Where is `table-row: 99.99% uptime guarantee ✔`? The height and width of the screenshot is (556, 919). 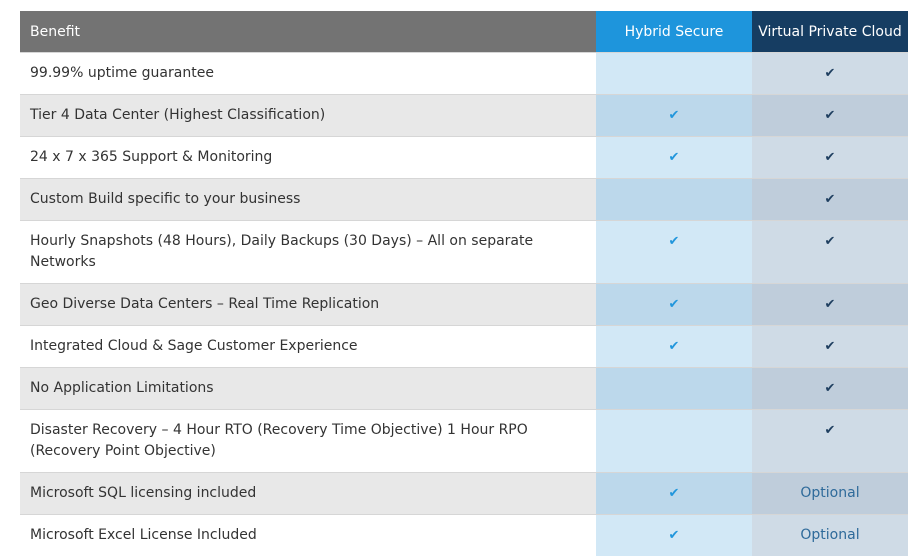
table-row: 99.99% uptime guarantee ✔ is located at coordinates (464, 74).